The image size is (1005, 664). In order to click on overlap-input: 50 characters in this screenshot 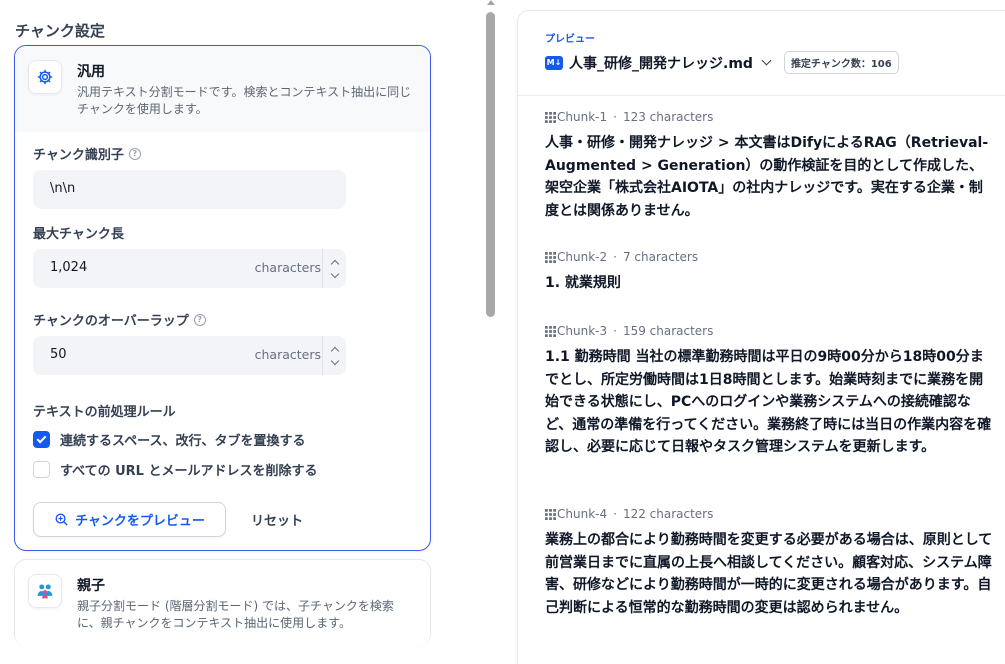, I will do `click(189, 355)`.